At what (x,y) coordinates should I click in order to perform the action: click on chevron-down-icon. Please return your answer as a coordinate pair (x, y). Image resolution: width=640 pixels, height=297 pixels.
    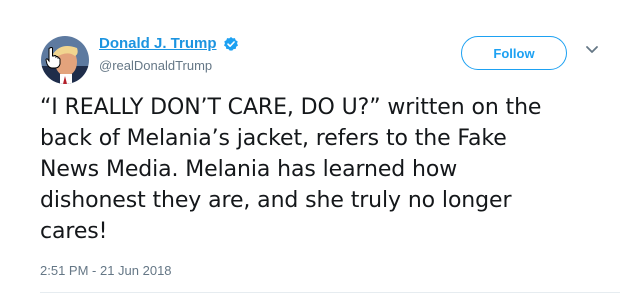
    Looking at the image, I should click on (592, 50).